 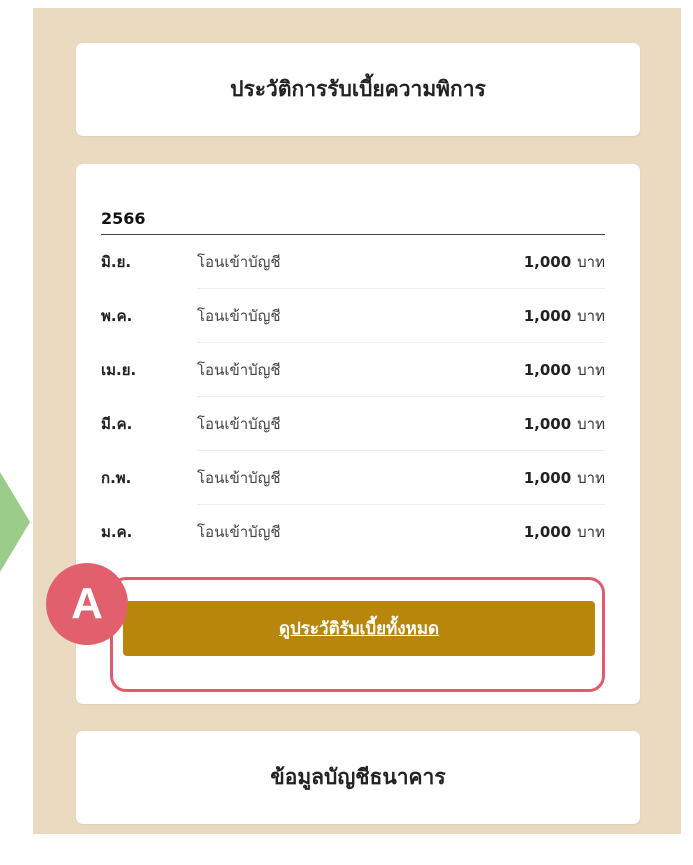 I want to click on bank-info-title: ข้อมูลบัญชีธนาคาร, so click(x=358, y=777).